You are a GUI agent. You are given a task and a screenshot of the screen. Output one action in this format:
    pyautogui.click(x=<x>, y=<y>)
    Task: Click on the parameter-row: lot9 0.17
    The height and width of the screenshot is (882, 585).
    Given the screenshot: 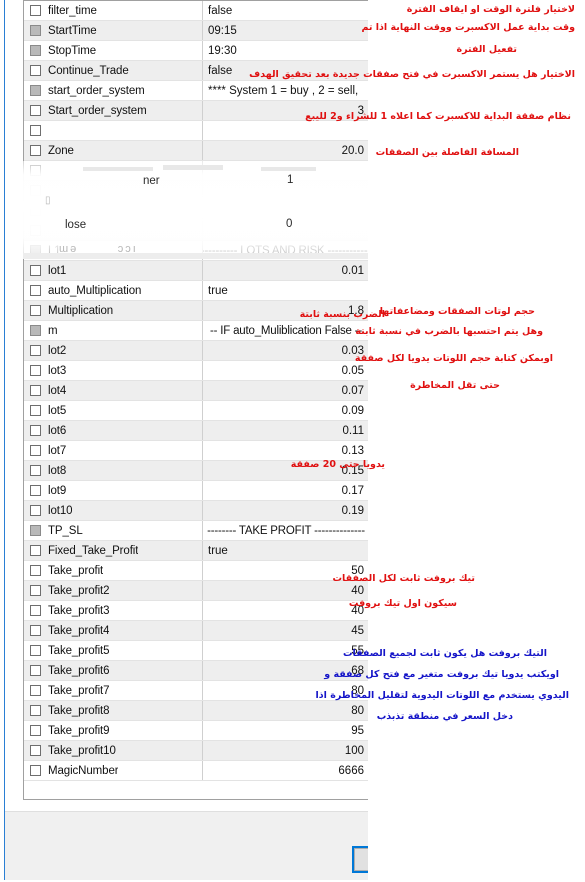 What is the action you would take?
    pyautogui.click(x=196, y=491)
    